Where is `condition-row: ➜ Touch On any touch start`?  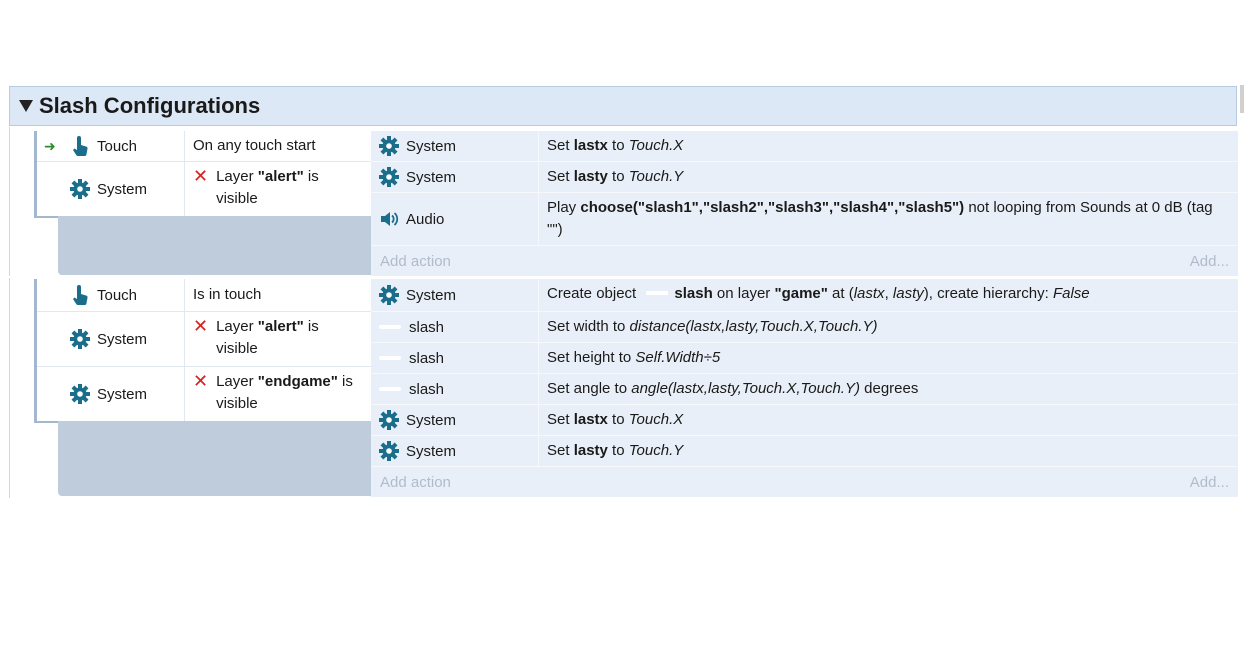
condition-row: ➜ Touch On any touch start is located at coordinates (204, 146).